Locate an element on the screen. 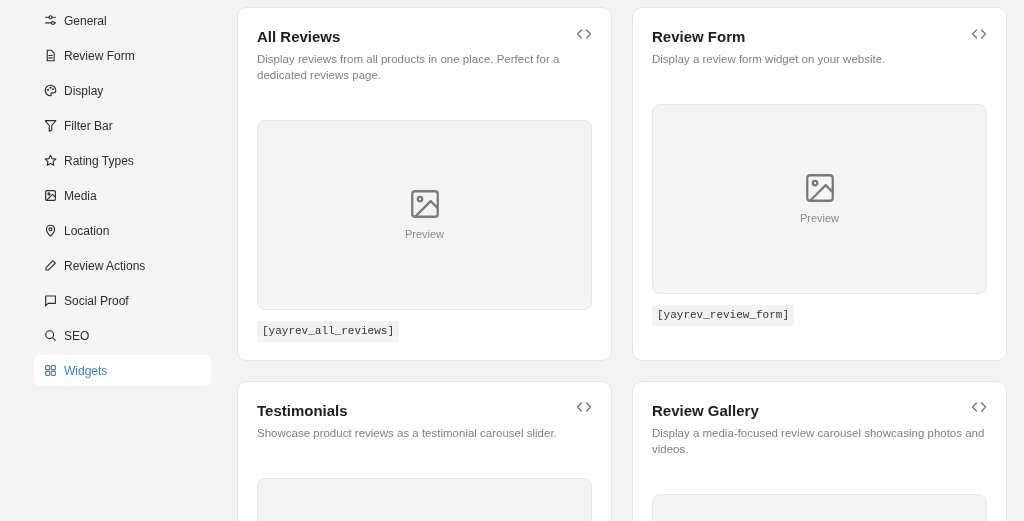 The width and height of the screenshot is (1024, 521). card-description: Showcase product reviews as a testimonial carousel slider. is located at coordinates (407, 433).